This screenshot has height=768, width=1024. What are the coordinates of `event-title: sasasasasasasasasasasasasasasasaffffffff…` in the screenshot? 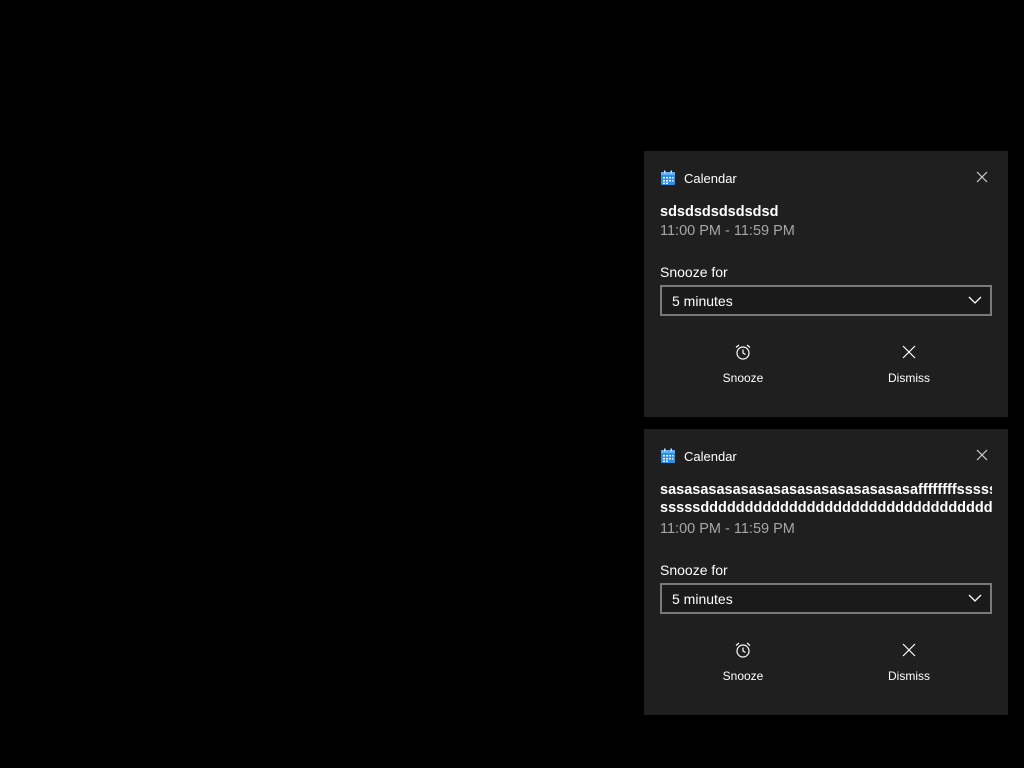 It's located at (826, 499).